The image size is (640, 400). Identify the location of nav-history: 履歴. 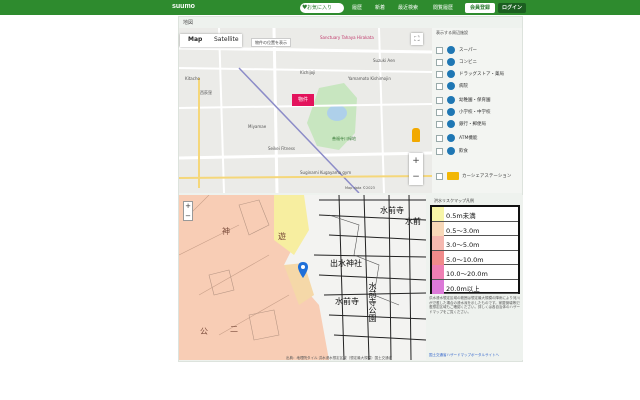
(357, 7).